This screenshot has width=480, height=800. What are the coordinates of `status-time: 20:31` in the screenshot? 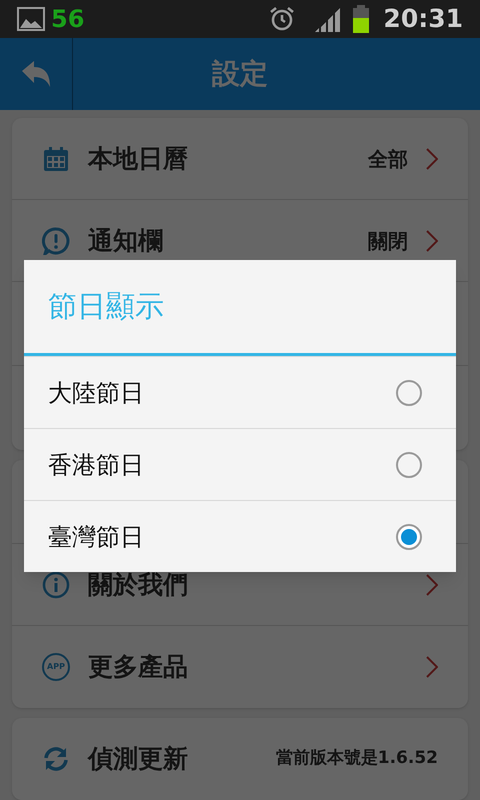 It's located at (423, 19).